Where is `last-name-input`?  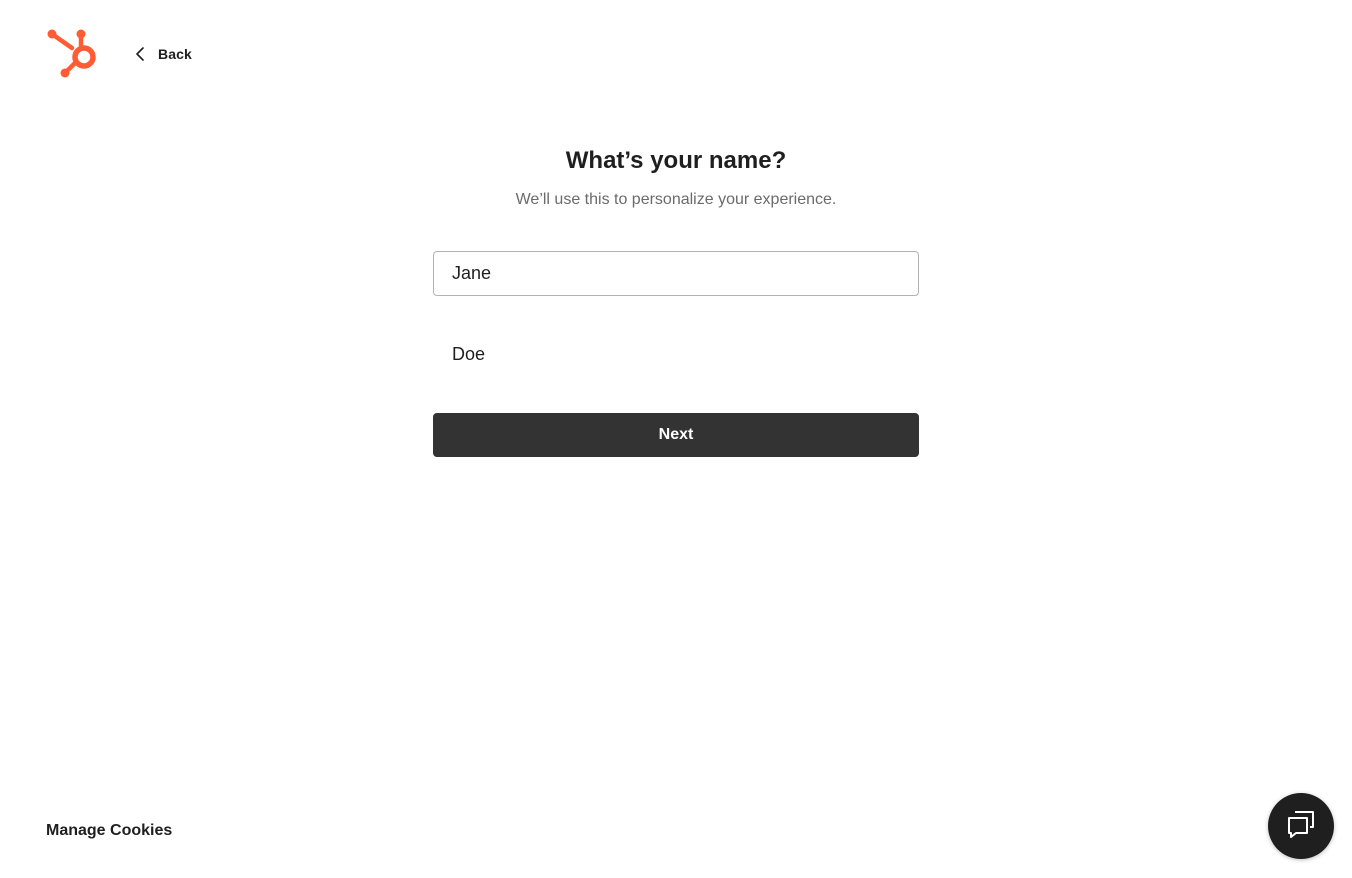 last-name-input is located at coordinates (676, 354).